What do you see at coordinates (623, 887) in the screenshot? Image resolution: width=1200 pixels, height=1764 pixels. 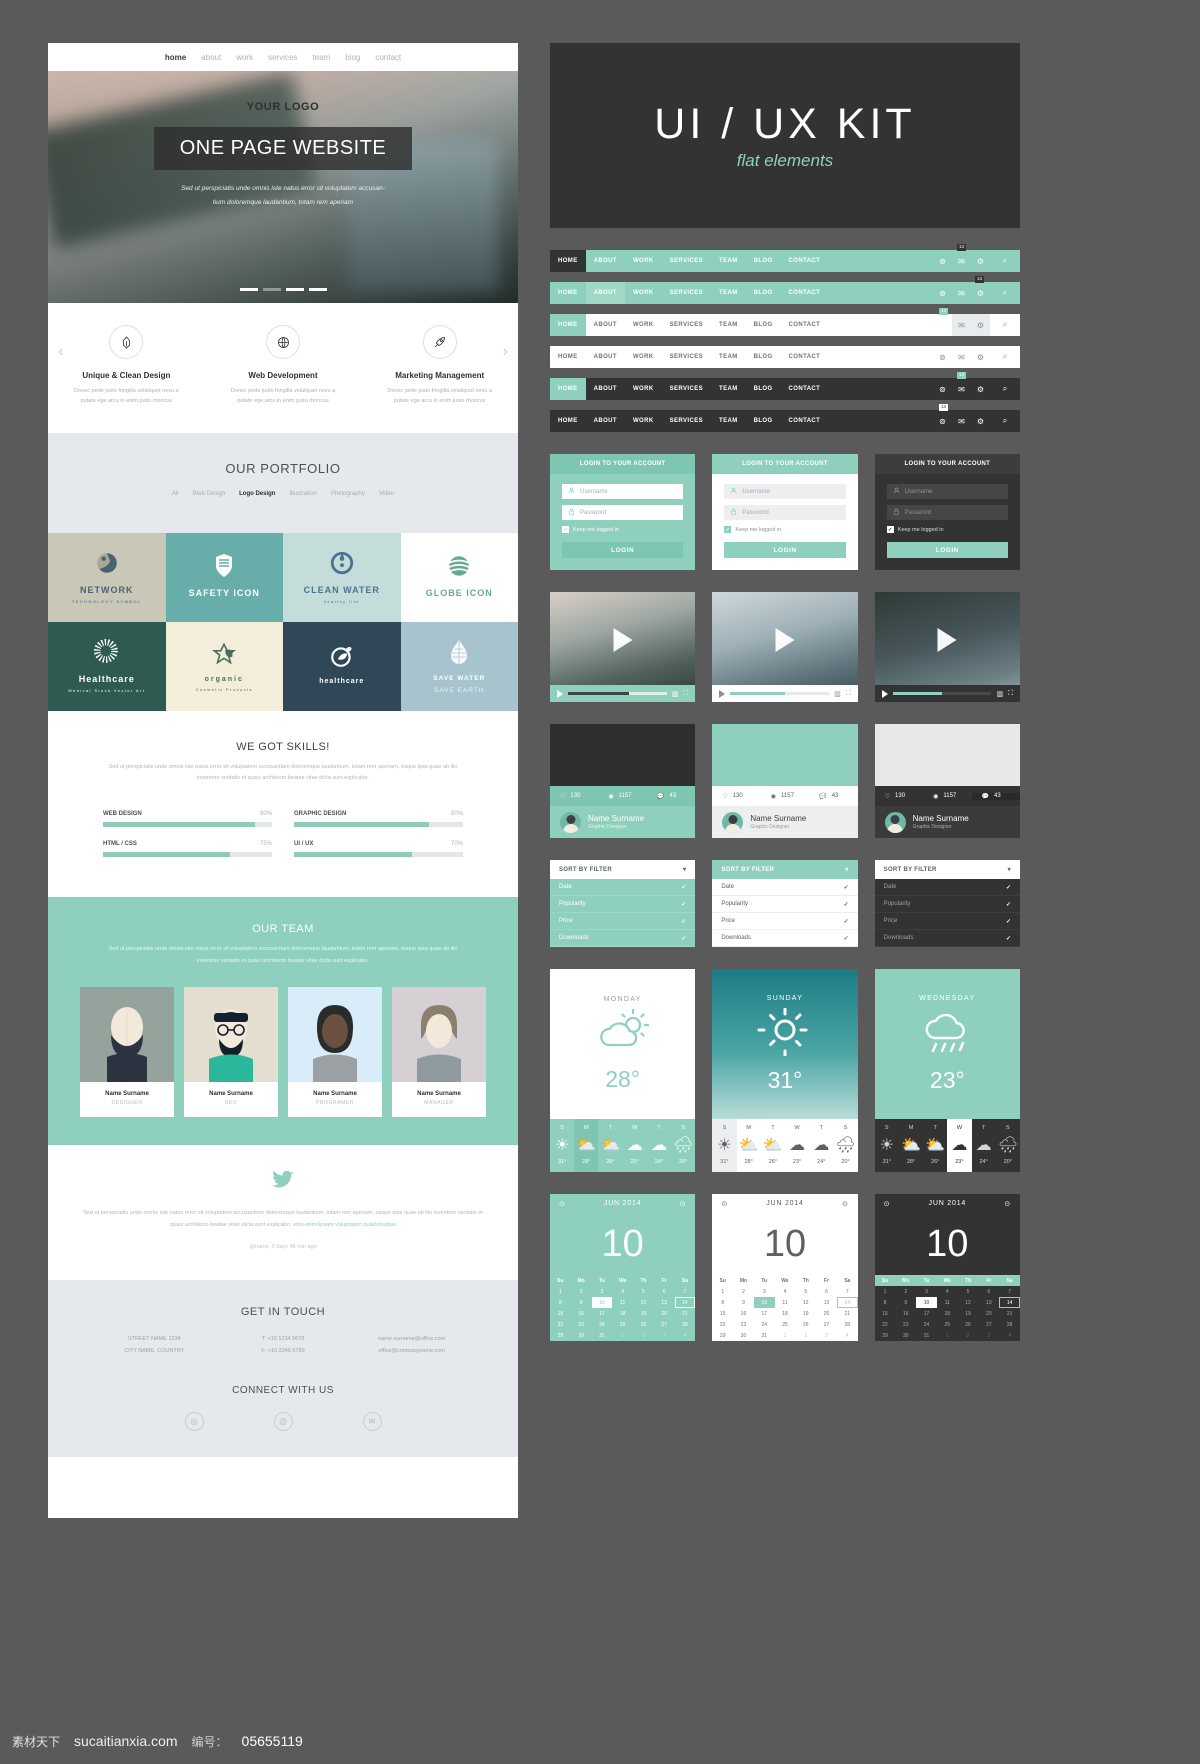 I see `filter-option-date: Date ✓` at bounding box center [623, 887].